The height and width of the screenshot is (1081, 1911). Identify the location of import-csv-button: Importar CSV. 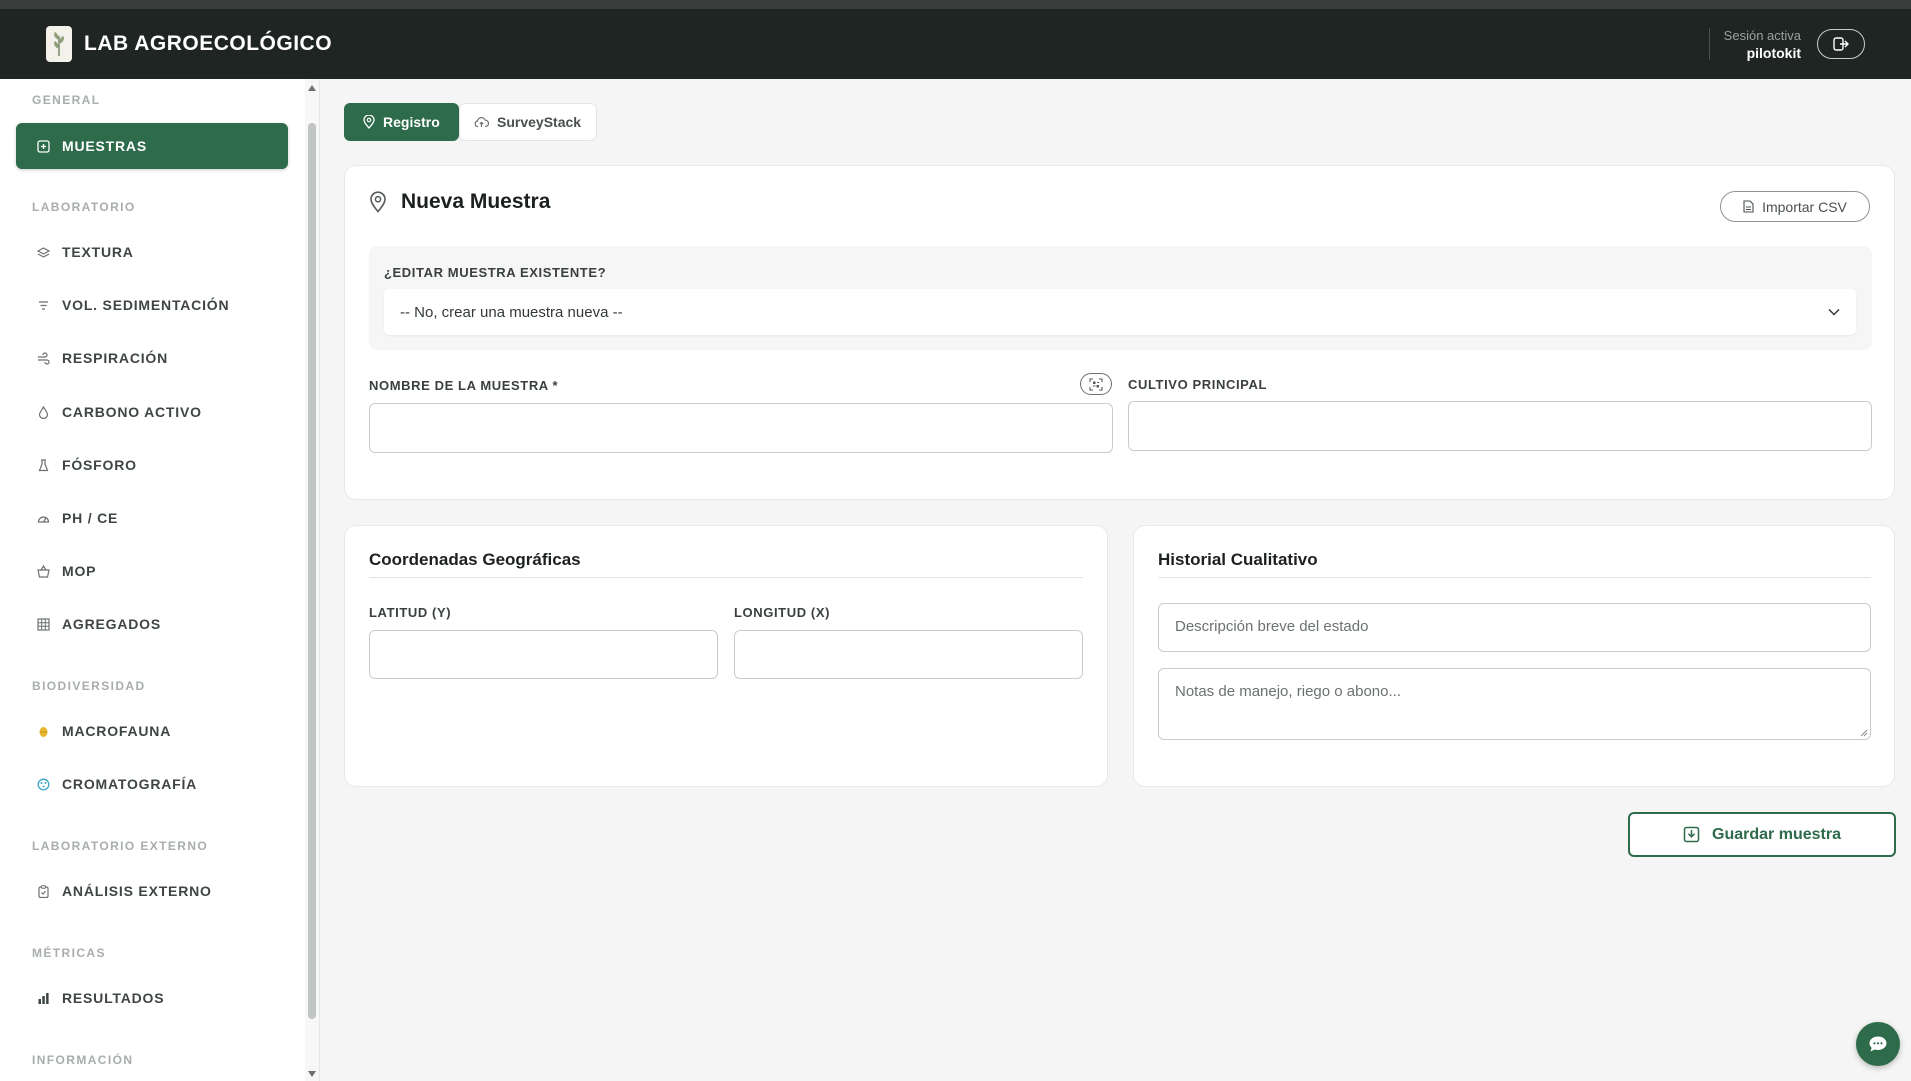
(1795, 206).